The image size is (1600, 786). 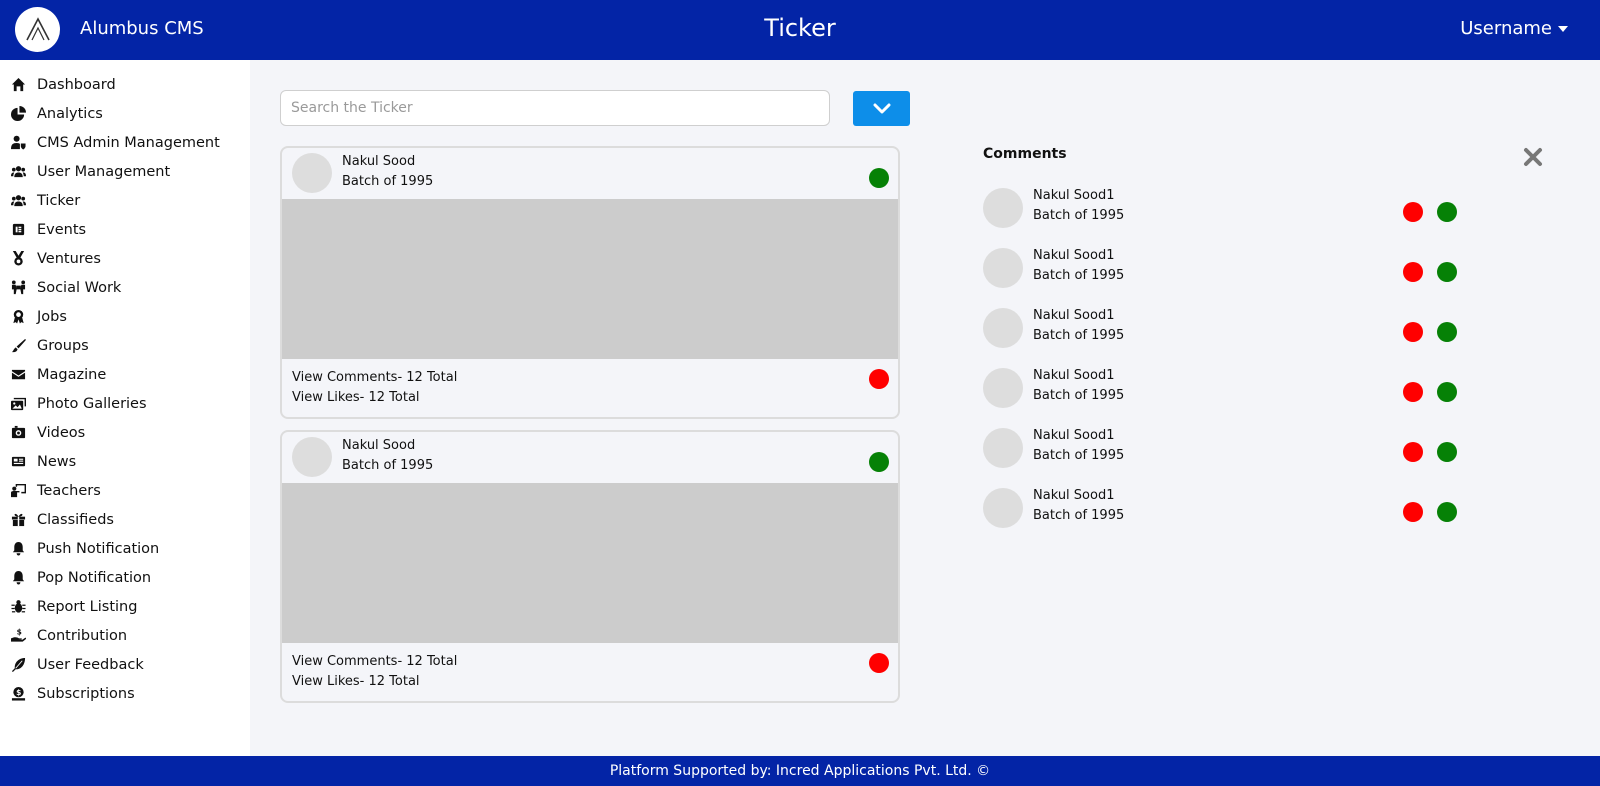 What do you see at coordinates (125, 635) in the screenshot?
I see `sidebar-item-contribution: $ Contribution` at bounding box center [125, 635].